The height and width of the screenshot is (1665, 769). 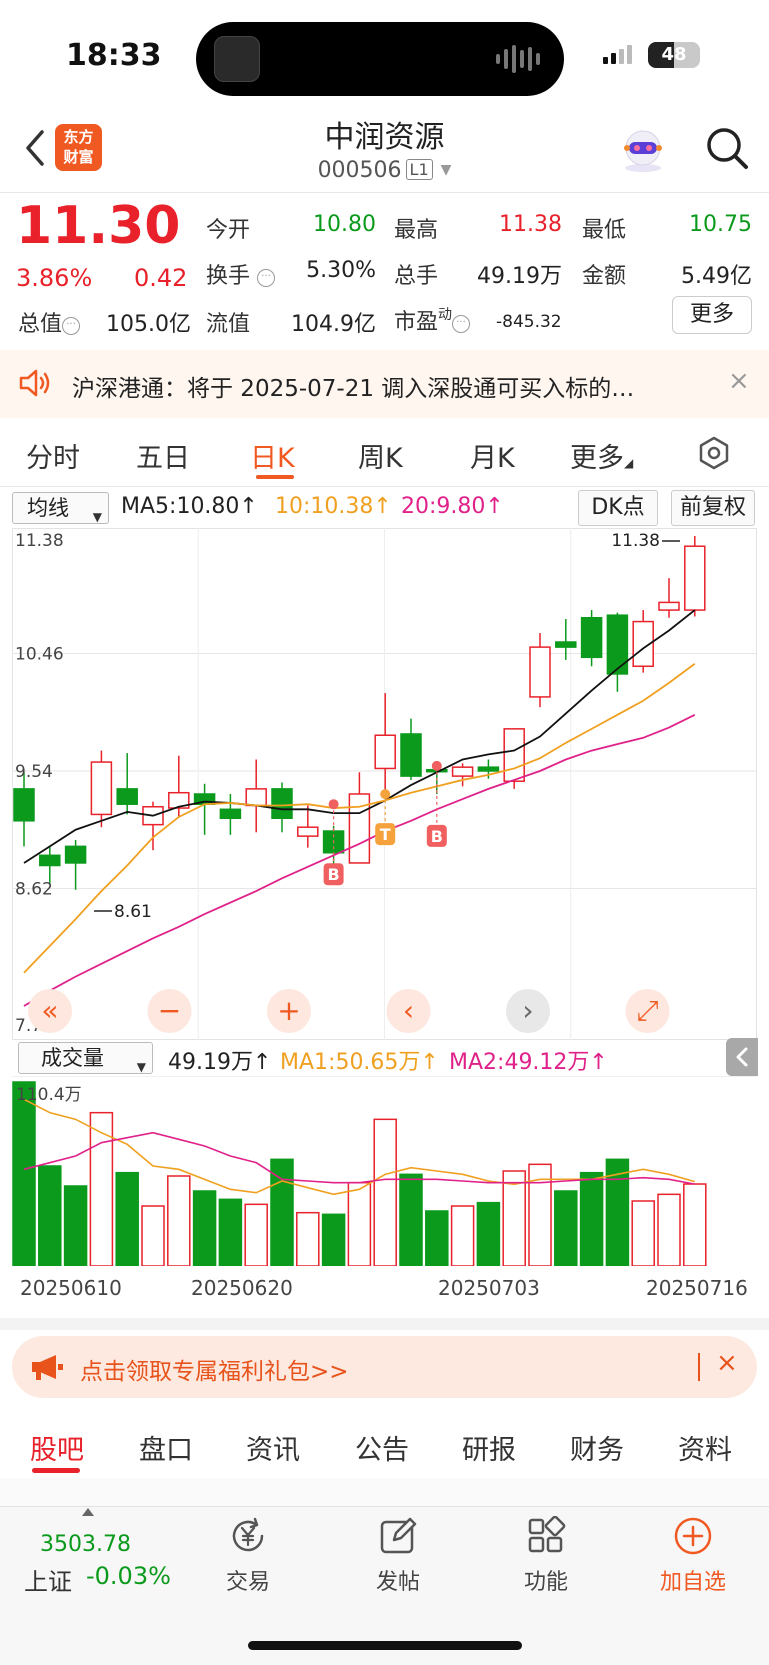 What do you see at coordinates (133, 912) in the screenshot?
I see `low-marker-label: 8.61` at bounding box center [133, 912].